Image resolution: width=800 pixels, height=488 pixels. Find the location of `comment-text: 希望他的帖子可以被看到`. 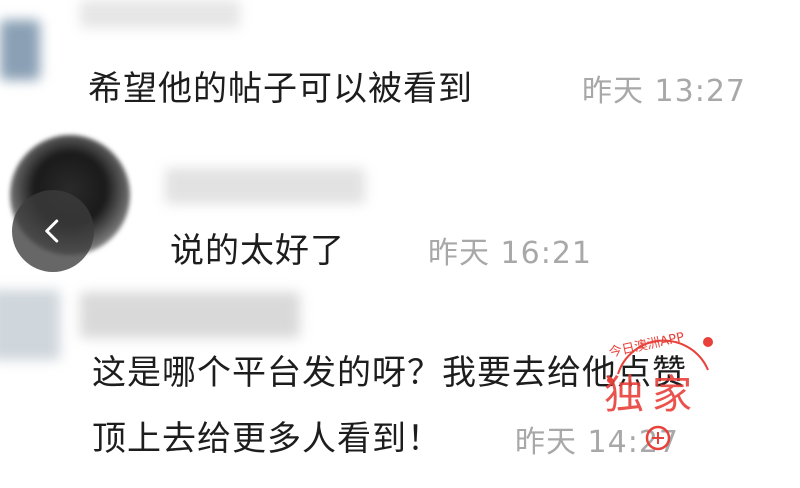

comment-text: 希望他的帖子可以被看到 is located at coordinates (280, 89).